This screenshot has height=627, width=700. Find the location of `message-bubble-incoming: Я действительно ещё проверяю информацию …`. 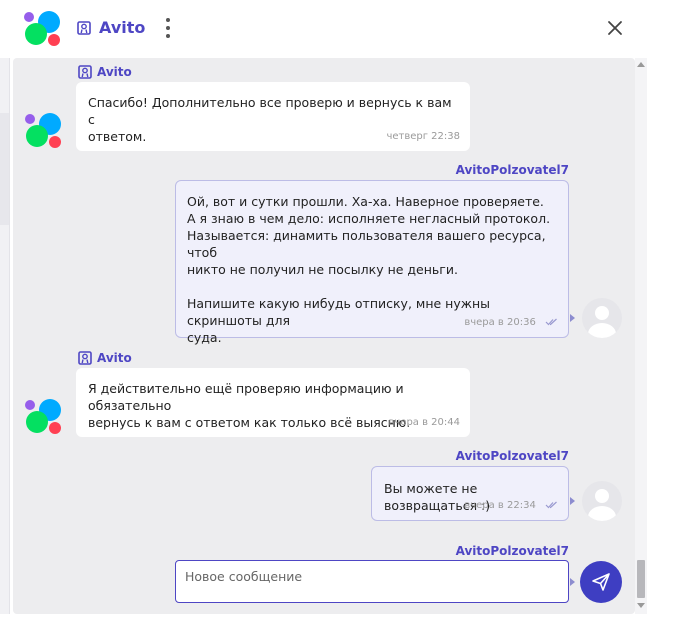

message-bubble-incoming: Я действительно ещё проверяю информацию … is located at coordinates (273, 402).